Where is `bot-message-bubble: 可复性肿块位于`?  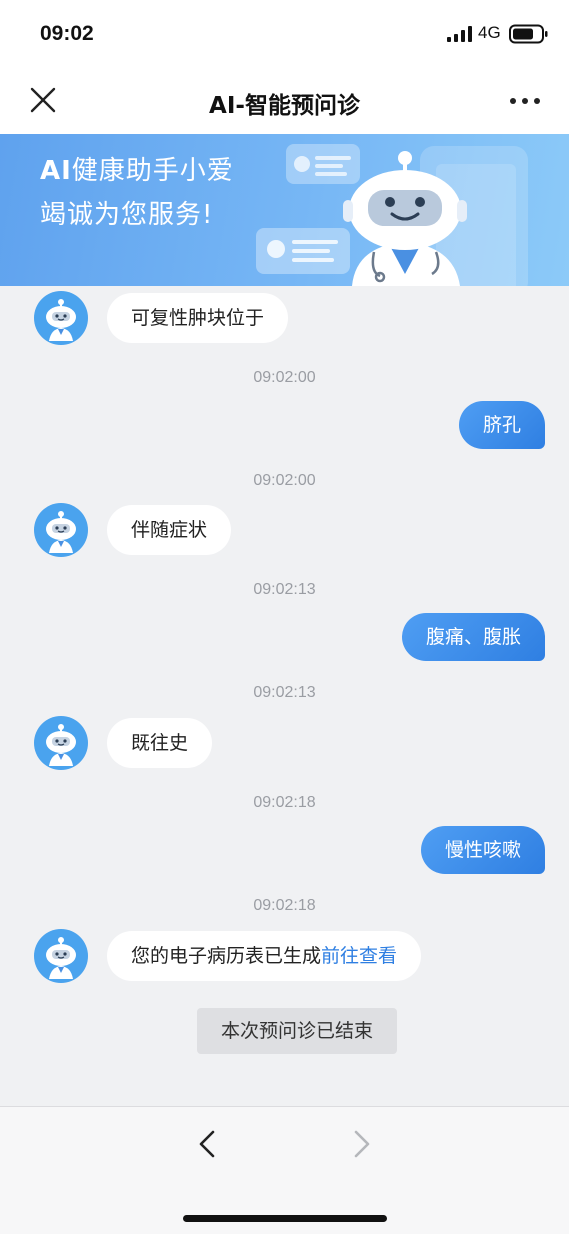 bot-message-bubble: 可复性肿块位于 is located at coordinates (198, 318).